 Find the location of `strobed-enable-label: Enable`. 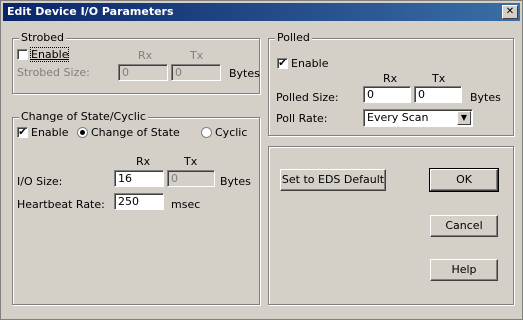

strobed-enable-label: Enable is located at coordinates (49, 54).